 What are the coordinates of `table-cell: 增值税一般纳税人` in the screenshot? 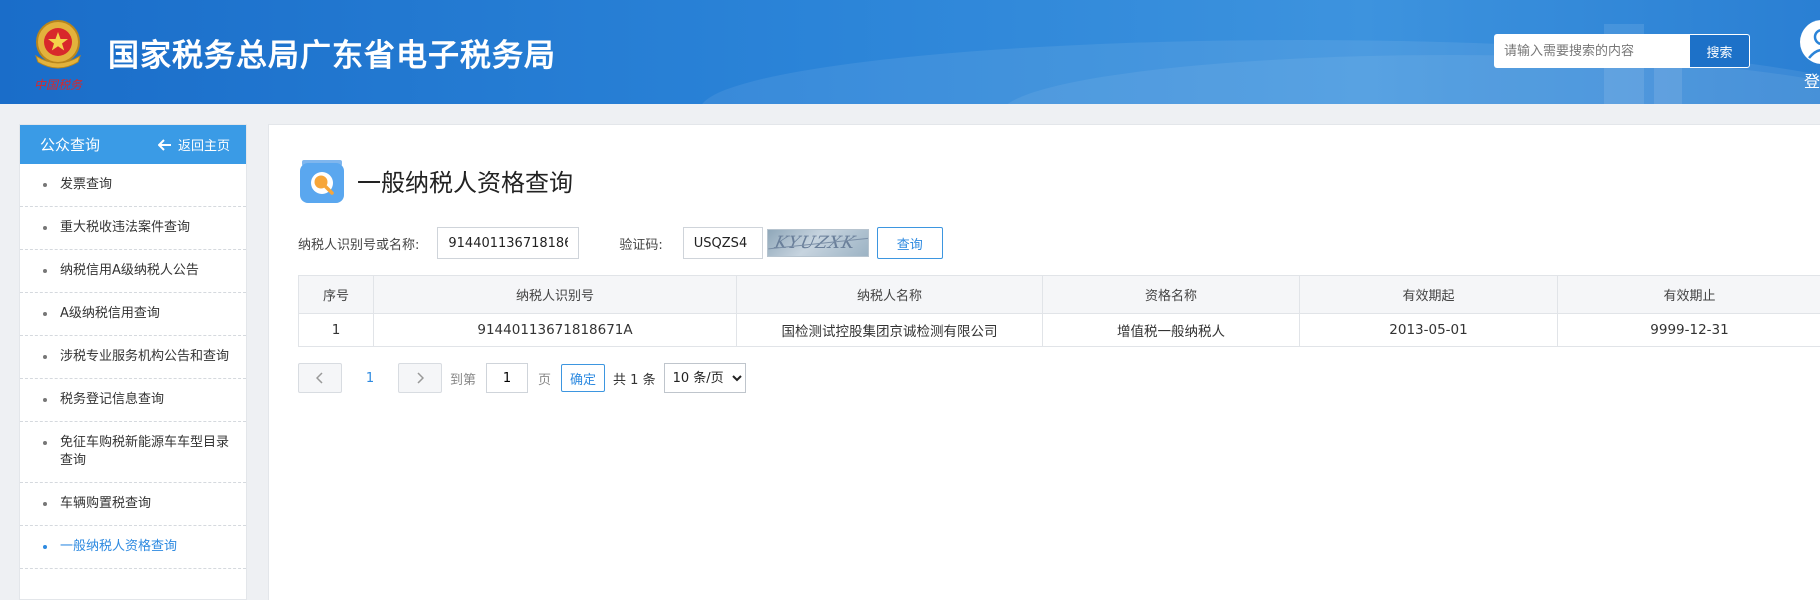 It's located at (1171, 330).